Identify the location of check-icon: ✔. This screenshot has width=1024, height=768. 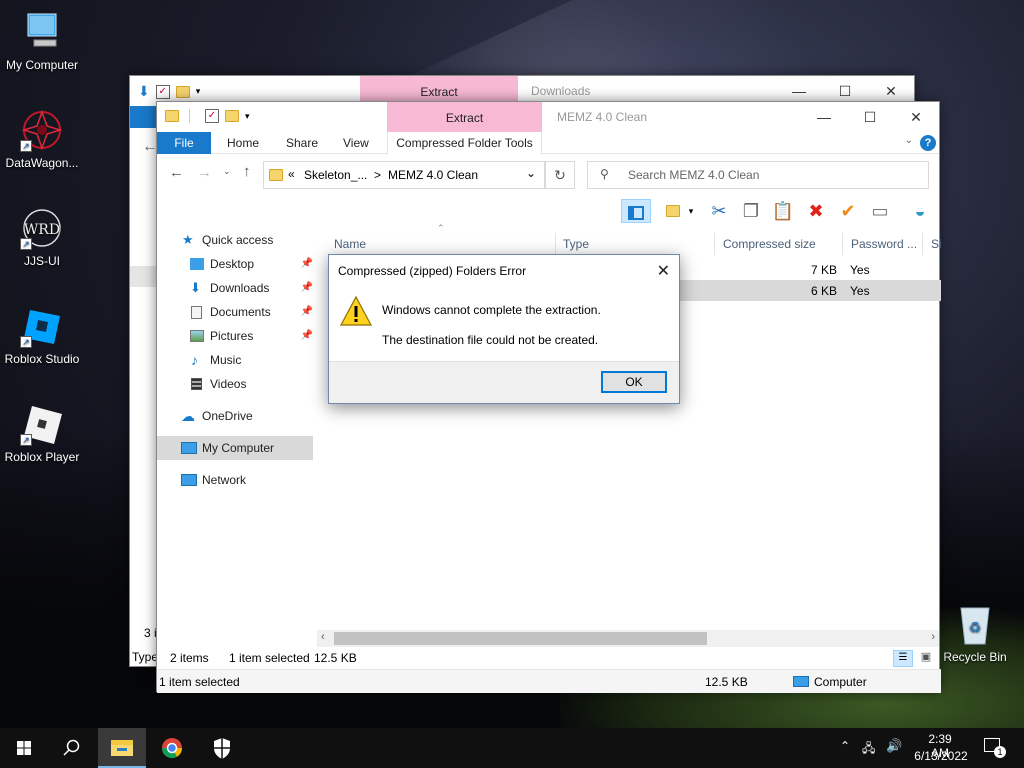
(848, 211).